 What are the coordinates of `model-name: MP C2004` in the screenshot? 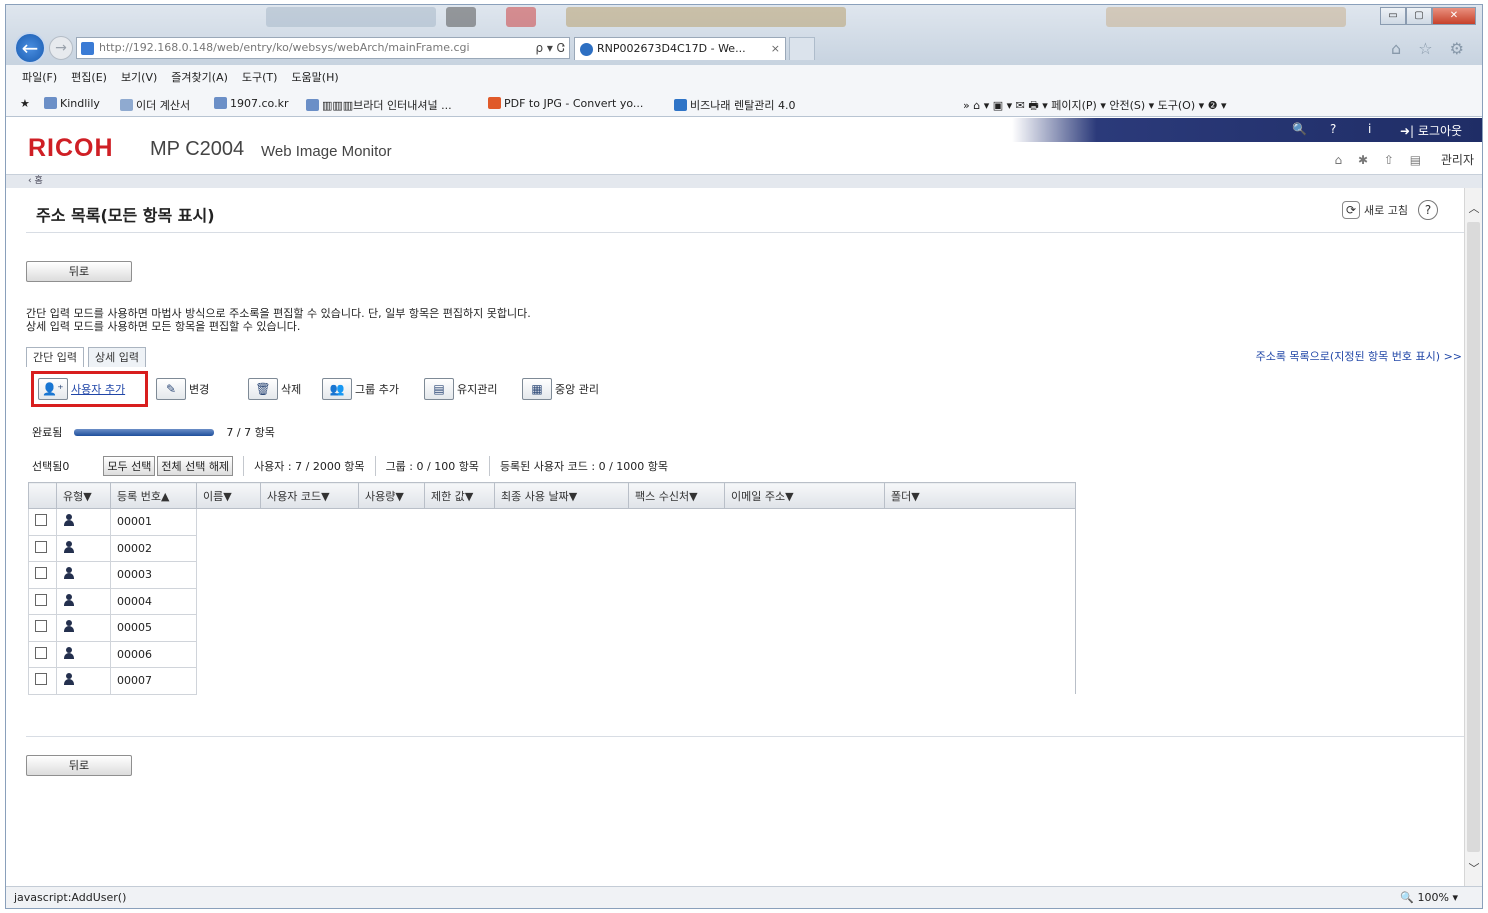 It's located at (197, 149).